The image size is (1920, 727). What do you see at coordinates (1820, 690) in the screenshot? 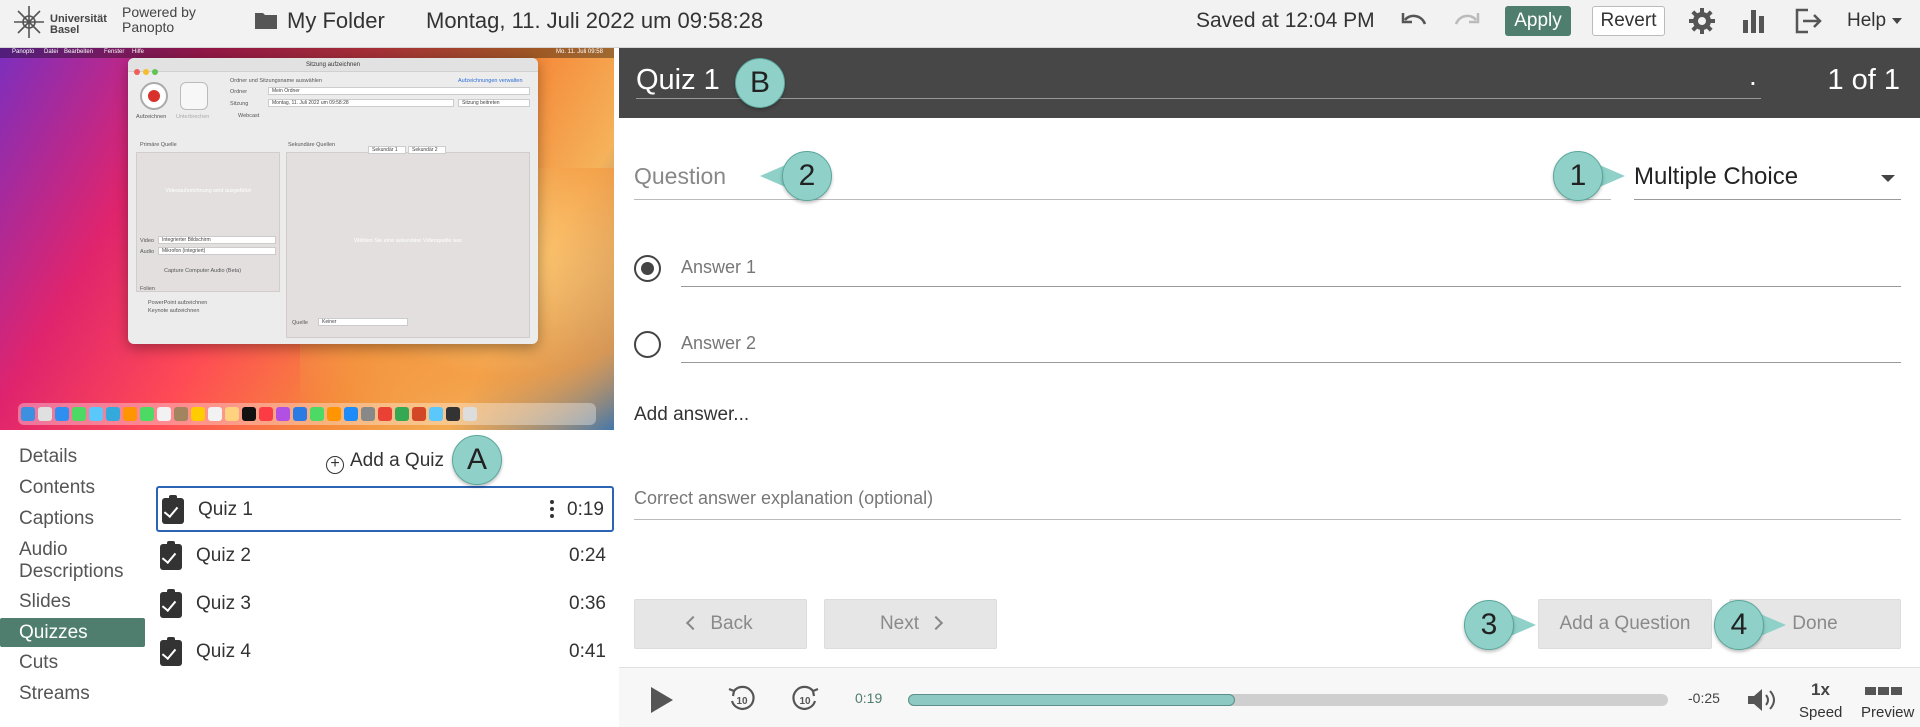
I see `speed-value: 1x` at bounding box center [1820, 690].